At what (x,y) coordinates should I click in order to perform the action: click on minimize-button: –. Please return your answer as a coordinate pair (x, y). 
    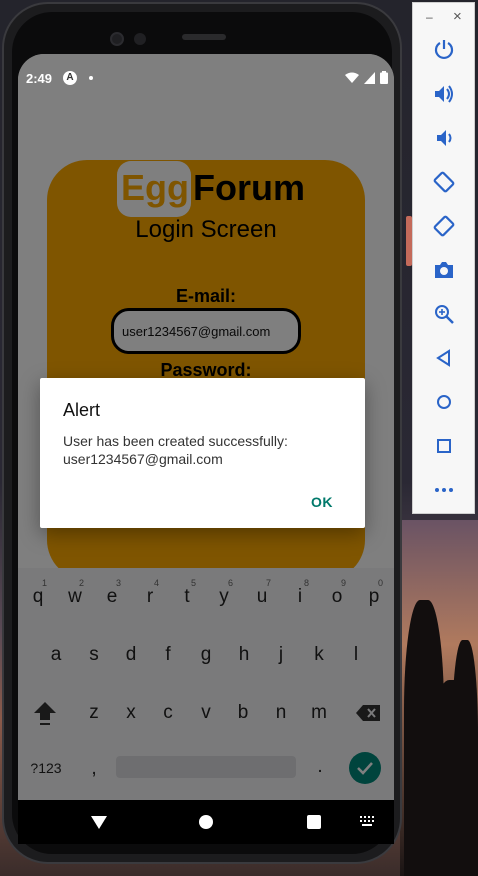
    Looking at the image, I should click on (429, 17).